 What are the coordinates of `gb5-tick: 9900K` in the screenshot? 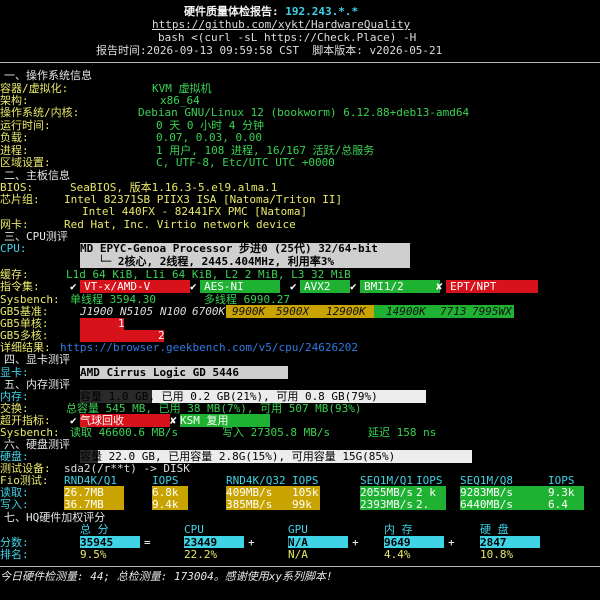 It's located at (249, 311).